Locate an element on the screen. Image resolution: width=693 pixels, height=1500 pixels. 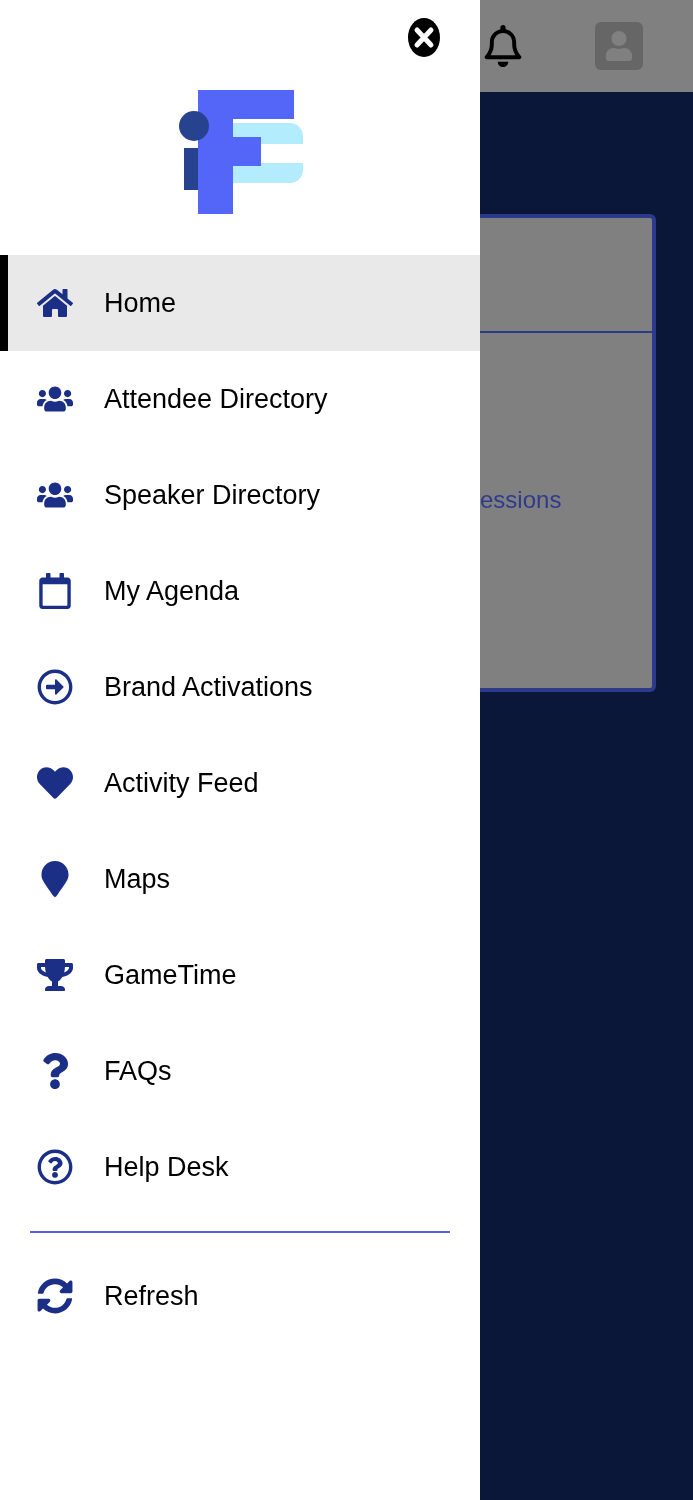
card-text: essions is located at coordinates (521, 500).